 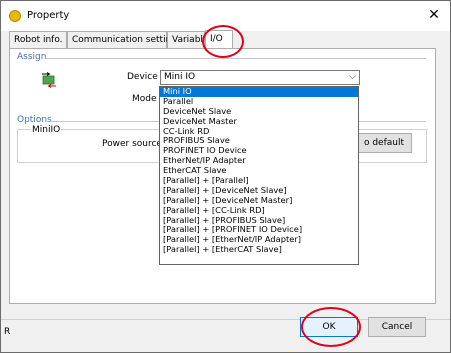 What do you see at coordinates (225, 16) in the screenshot?
I see `title-bar: Property ✕` at bounding box center [225, 16].